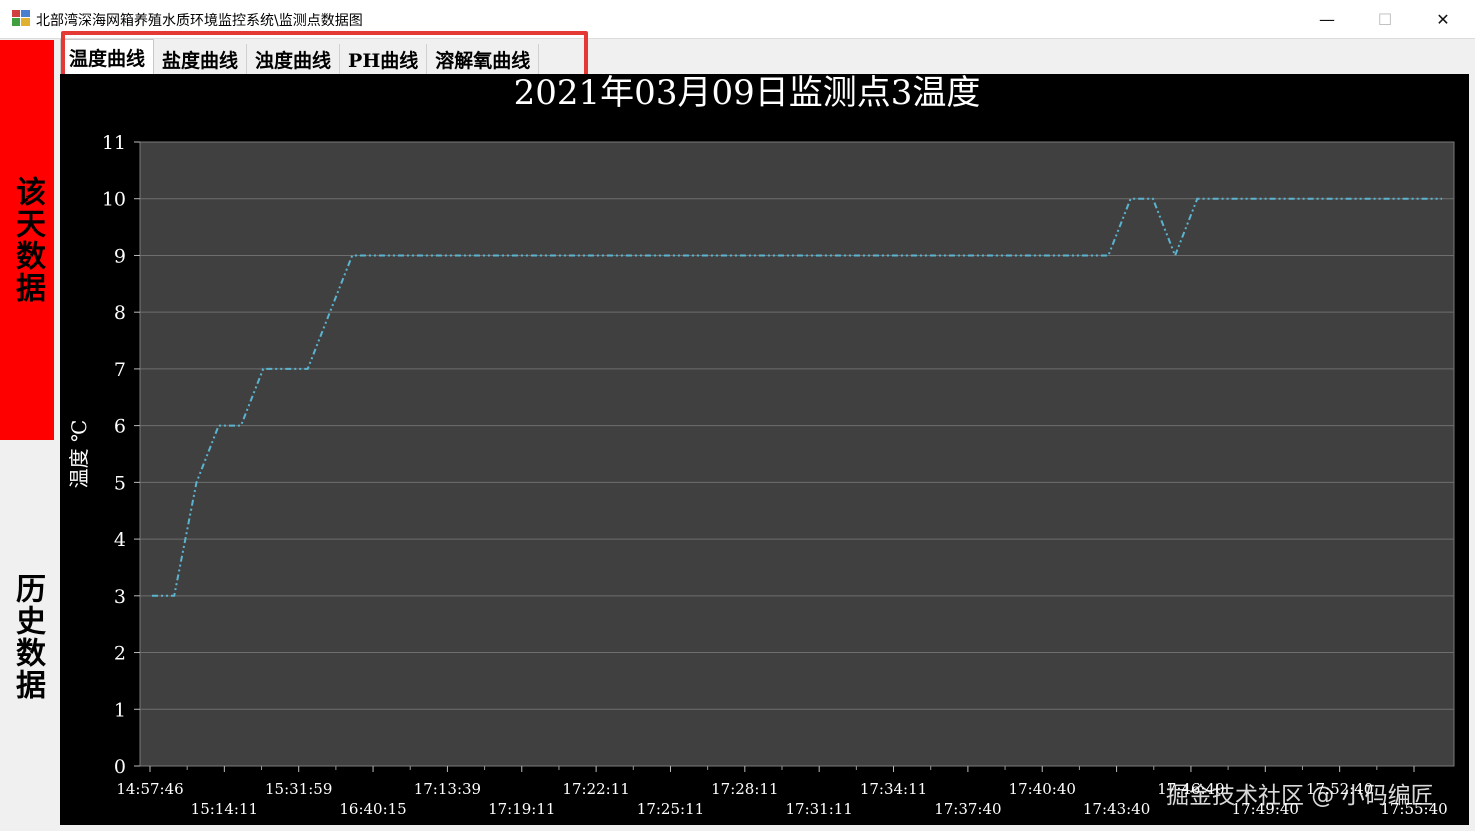  What do you see at coordinates (120, 597) in the screenshot?
I see `y-tick-label: 3` at bounding box center [120, 597].